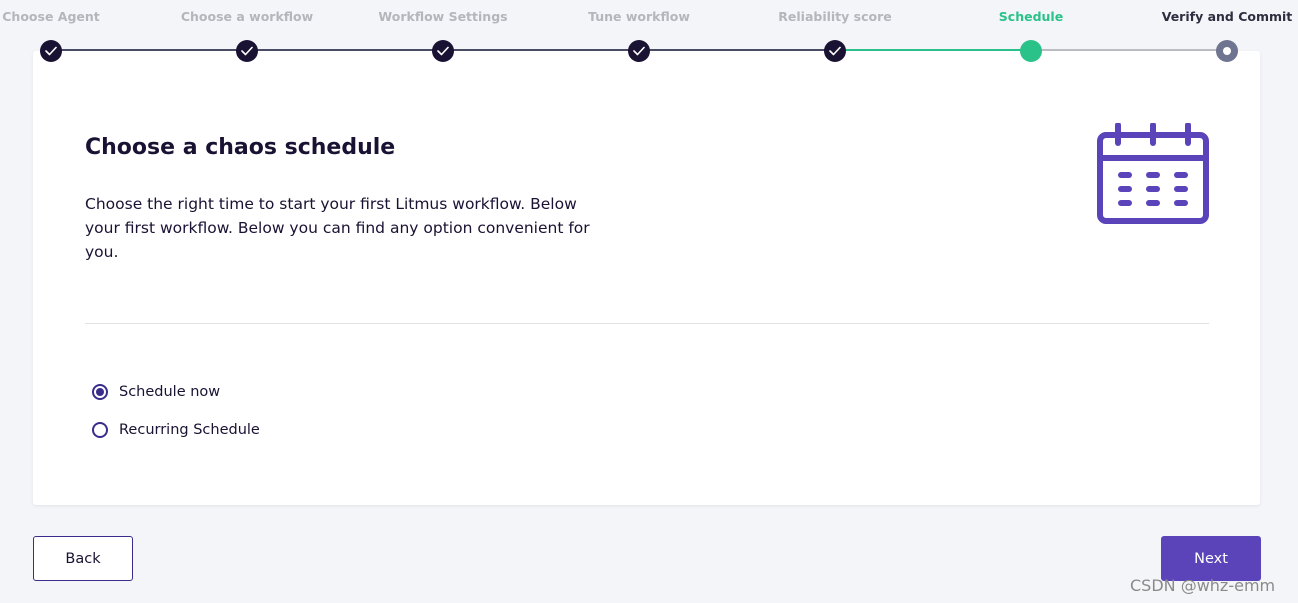  What do you see at coordinates (1153, 175) in the screenshot?
I see `calendar-icon` at bounding box center [1153, 175].